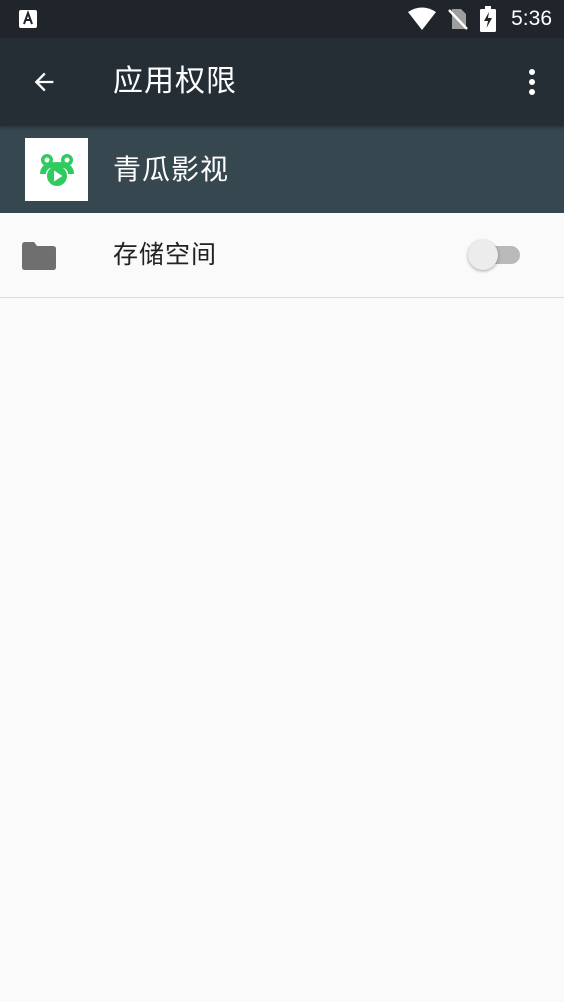 Image resolution: width=564 pixels, height=1002 pixels. I want to click on no-sim-icon, so click(458, 19).